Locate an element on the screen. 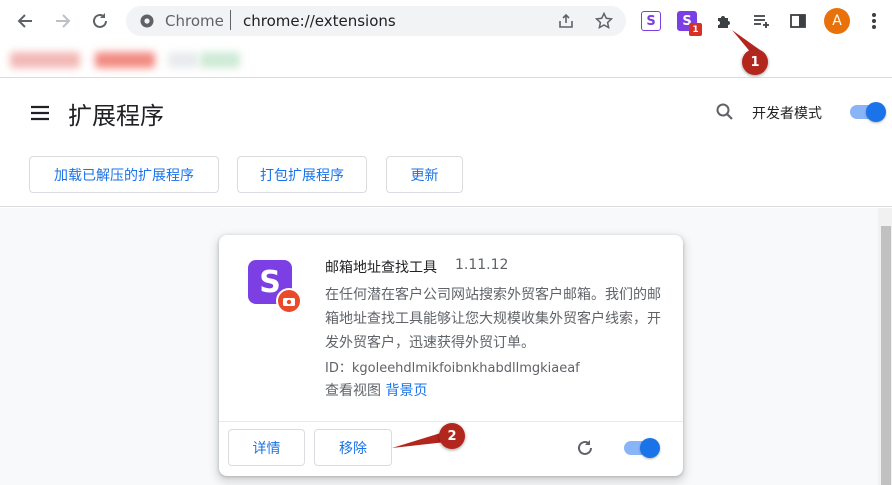  developer-mode-label: 开发者模式 is located at coordinates (787, 114).